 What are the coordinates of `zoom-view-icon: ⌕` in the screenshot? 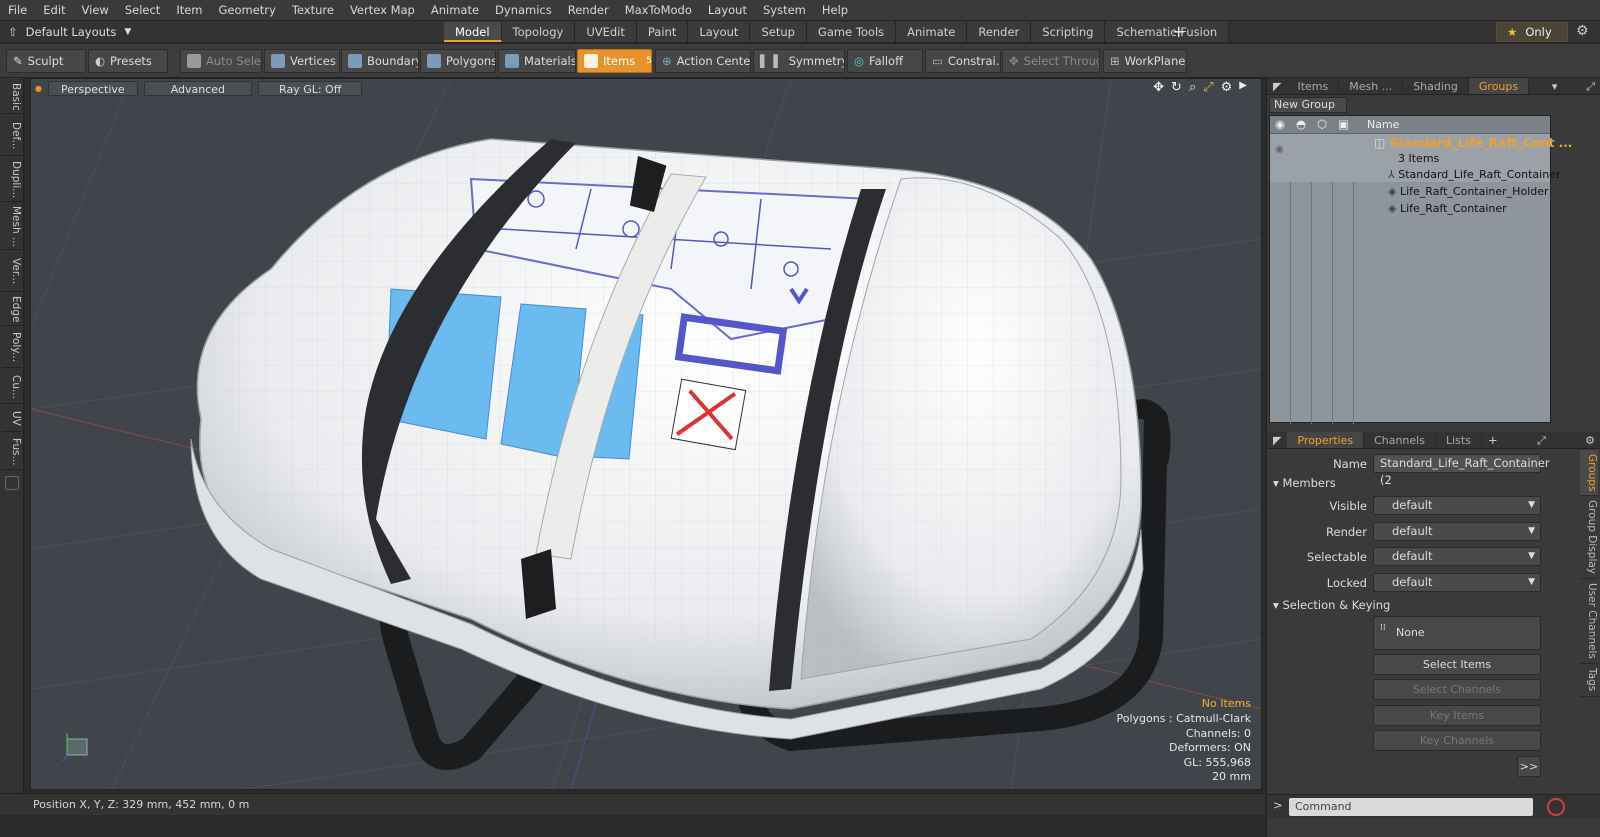 It's located at (1192, 87).